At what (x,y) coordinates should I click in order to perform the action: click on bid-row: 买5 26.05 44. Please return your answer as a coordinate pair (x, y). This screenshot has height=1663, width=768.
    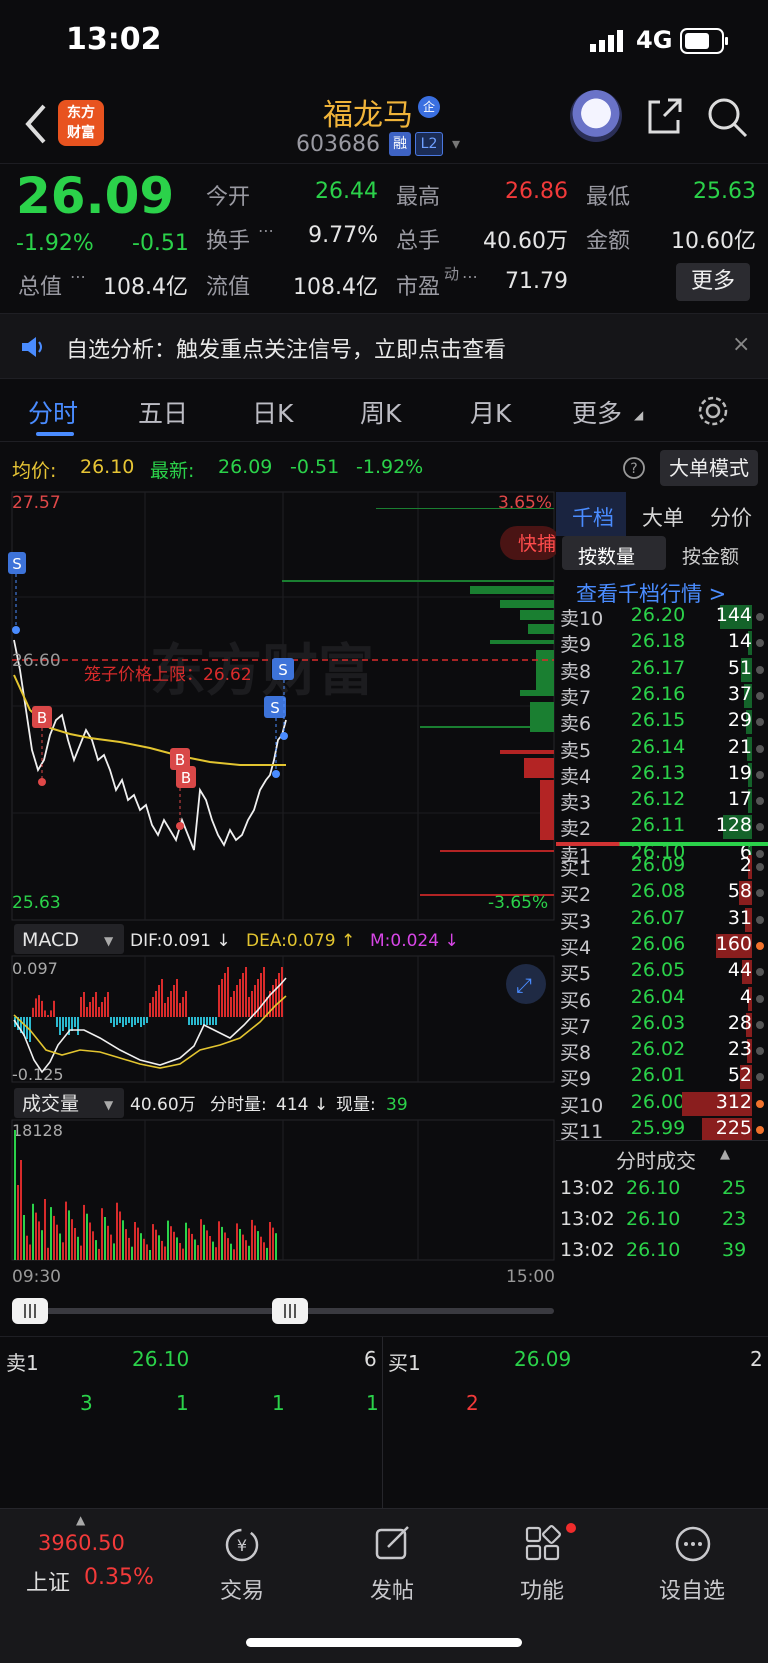
    Looking at the image, I should click on (662, 973).